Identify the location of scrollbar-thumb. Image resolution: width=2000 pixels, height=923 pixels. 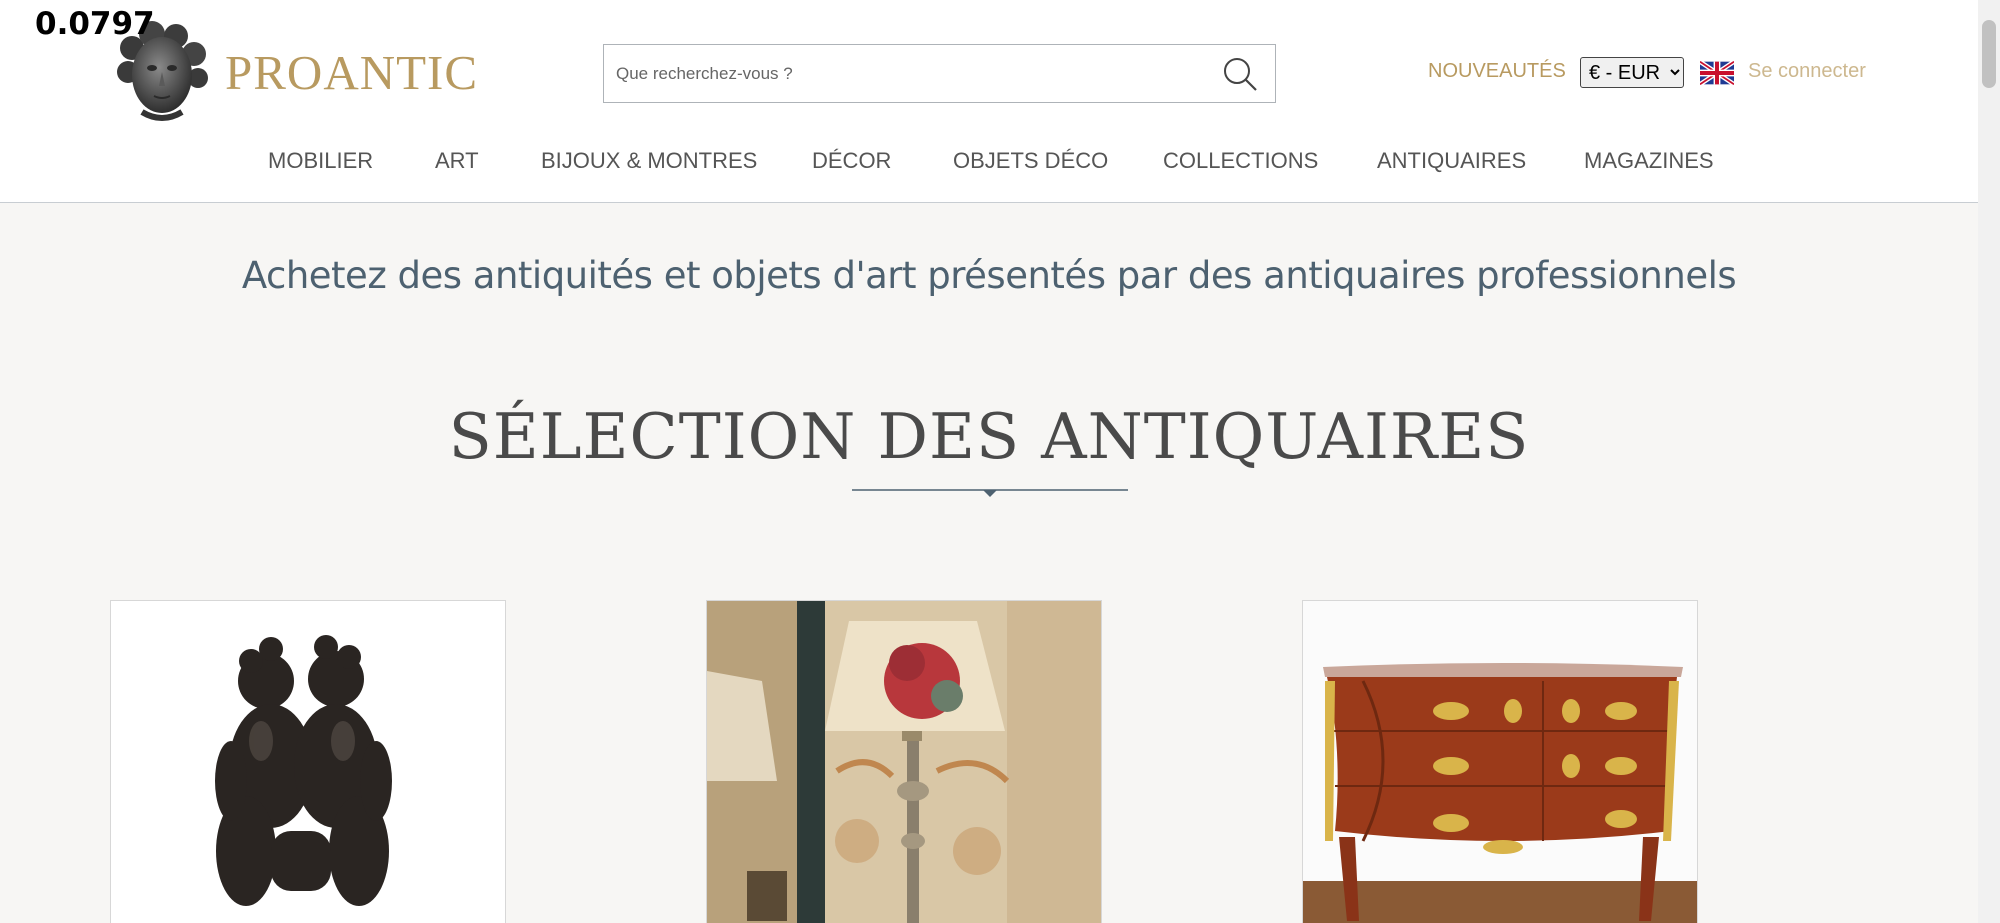
(1989, 54).